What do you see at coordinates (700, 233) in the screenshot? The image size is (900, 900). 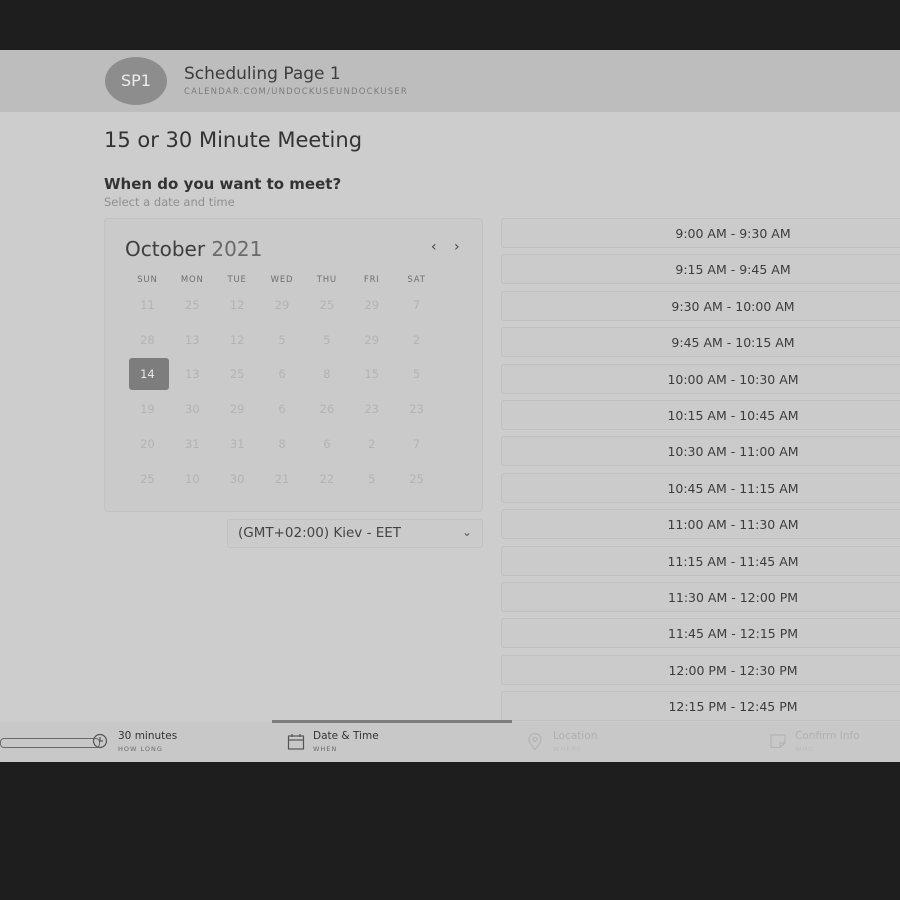 I see `time-slot-button: 9:00 AM - 9:30 AM` at bounding box center [700, 233].